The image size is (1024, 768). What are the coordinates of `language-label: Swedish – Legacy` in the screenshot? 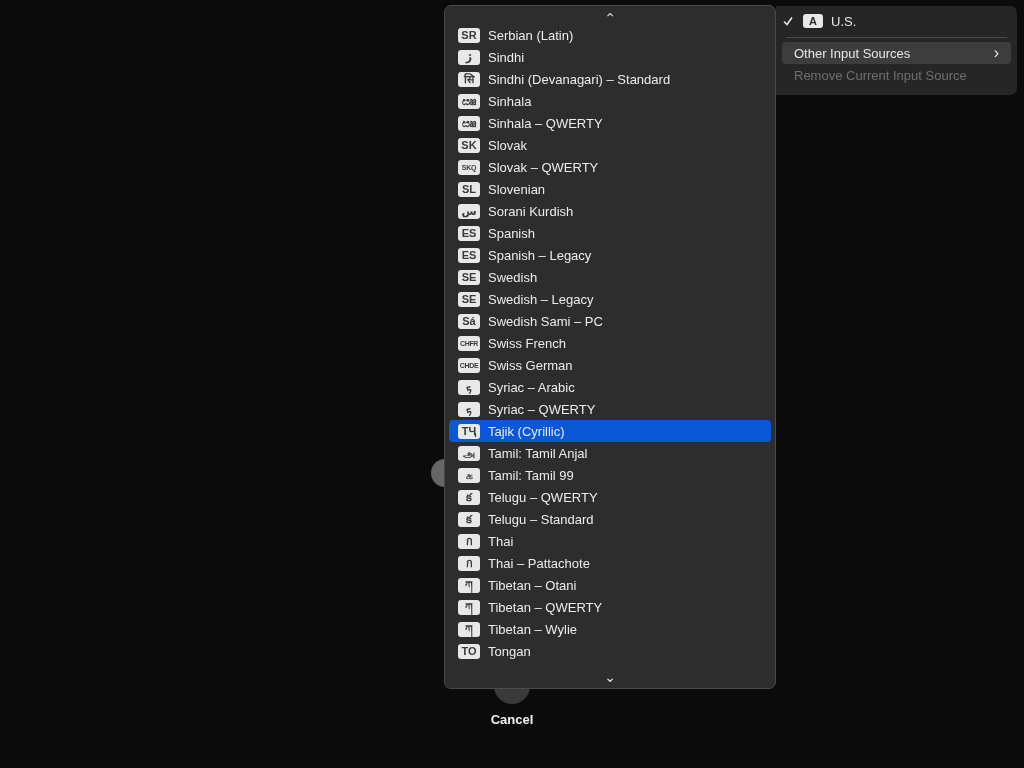 It's located at (541, 299).